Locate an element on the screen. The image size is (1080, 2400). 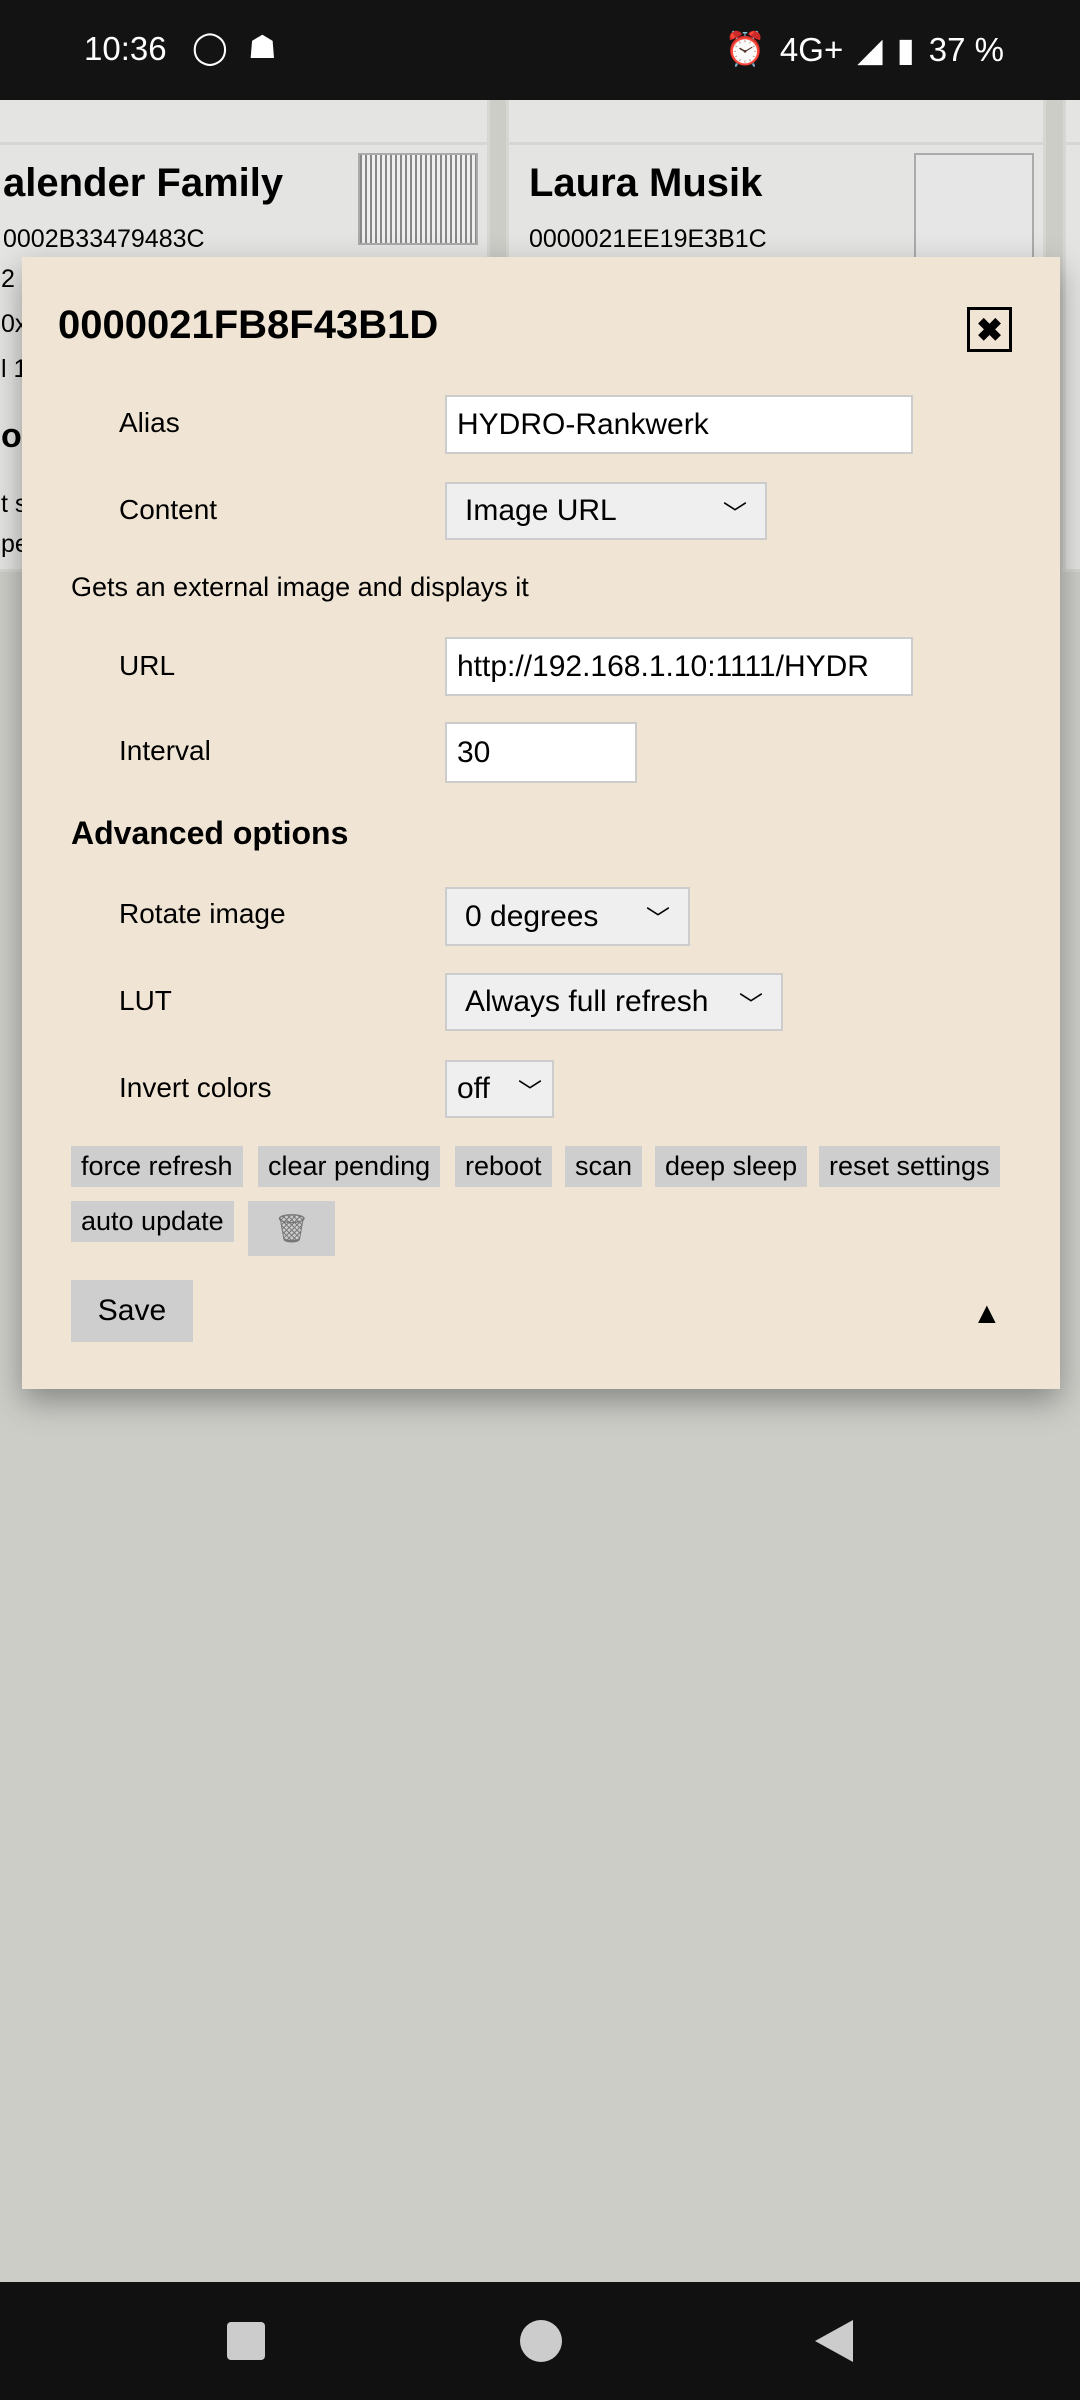
lut-select: Always full refresh ﹀ is located at coordinates (614, 1002).